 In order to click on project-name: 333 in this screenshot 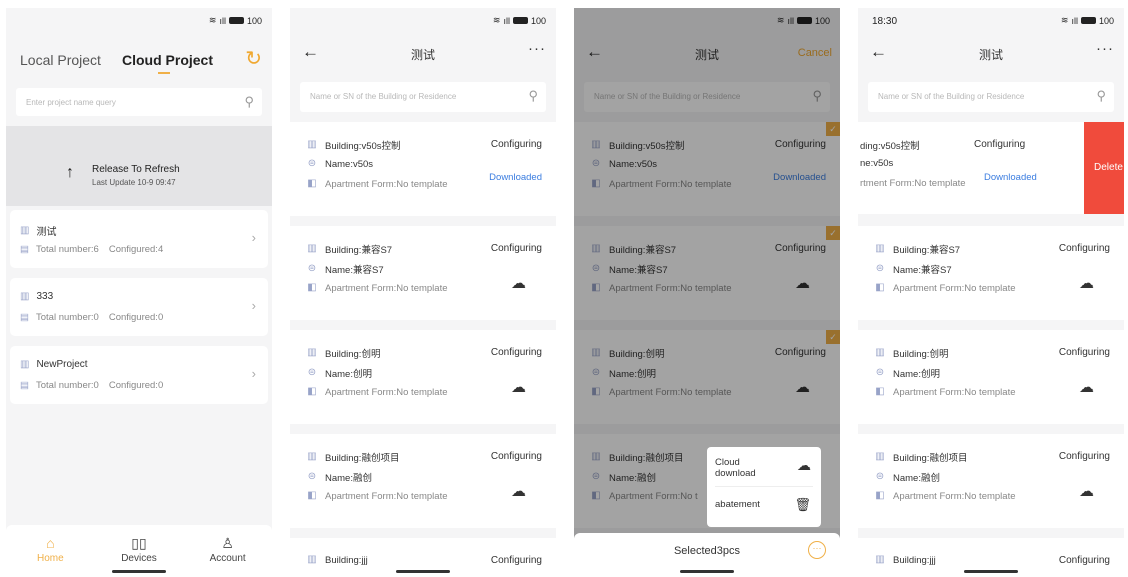, I will do `click(45, 296)`.